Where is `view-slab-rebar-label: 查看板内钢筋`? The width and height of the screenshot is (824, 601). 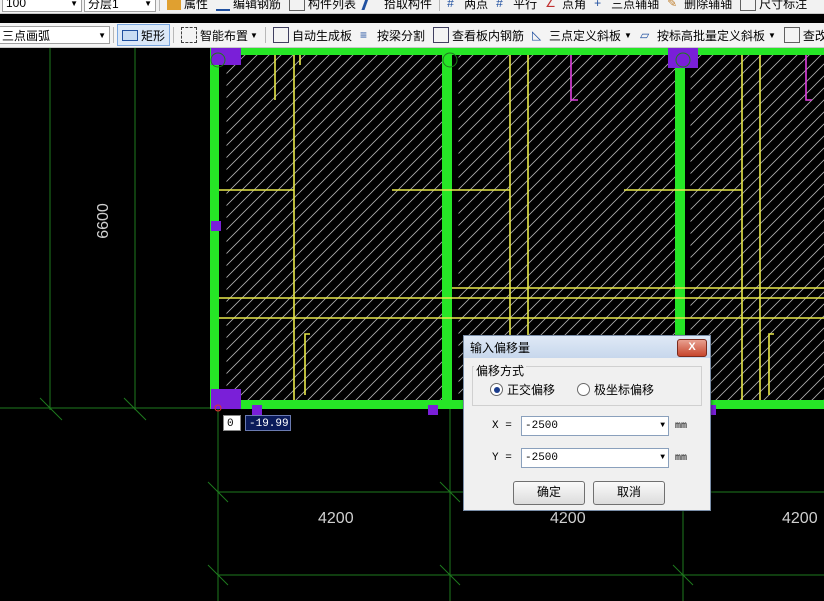
view-slab-rebar-label: 查看板内钢筋 is located at coordinates (487, 35).